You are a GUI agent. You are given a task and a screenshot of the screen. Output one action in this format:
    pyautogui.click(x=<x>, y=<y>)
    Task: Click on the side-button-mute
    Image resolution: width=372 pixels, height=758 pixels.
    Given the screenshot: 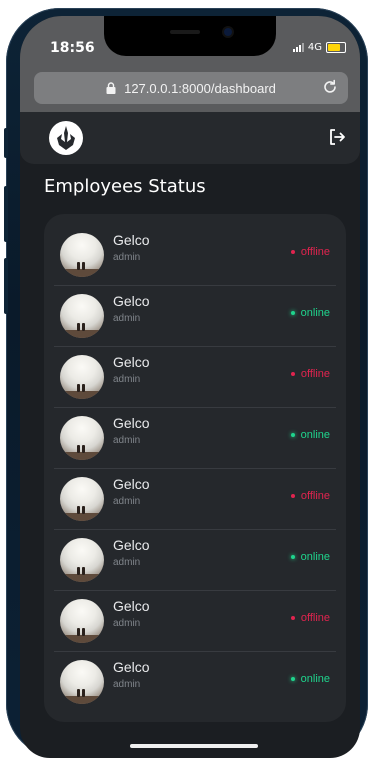 What is the action you would take?
    pyautogui.click(x=6, y=143)
    